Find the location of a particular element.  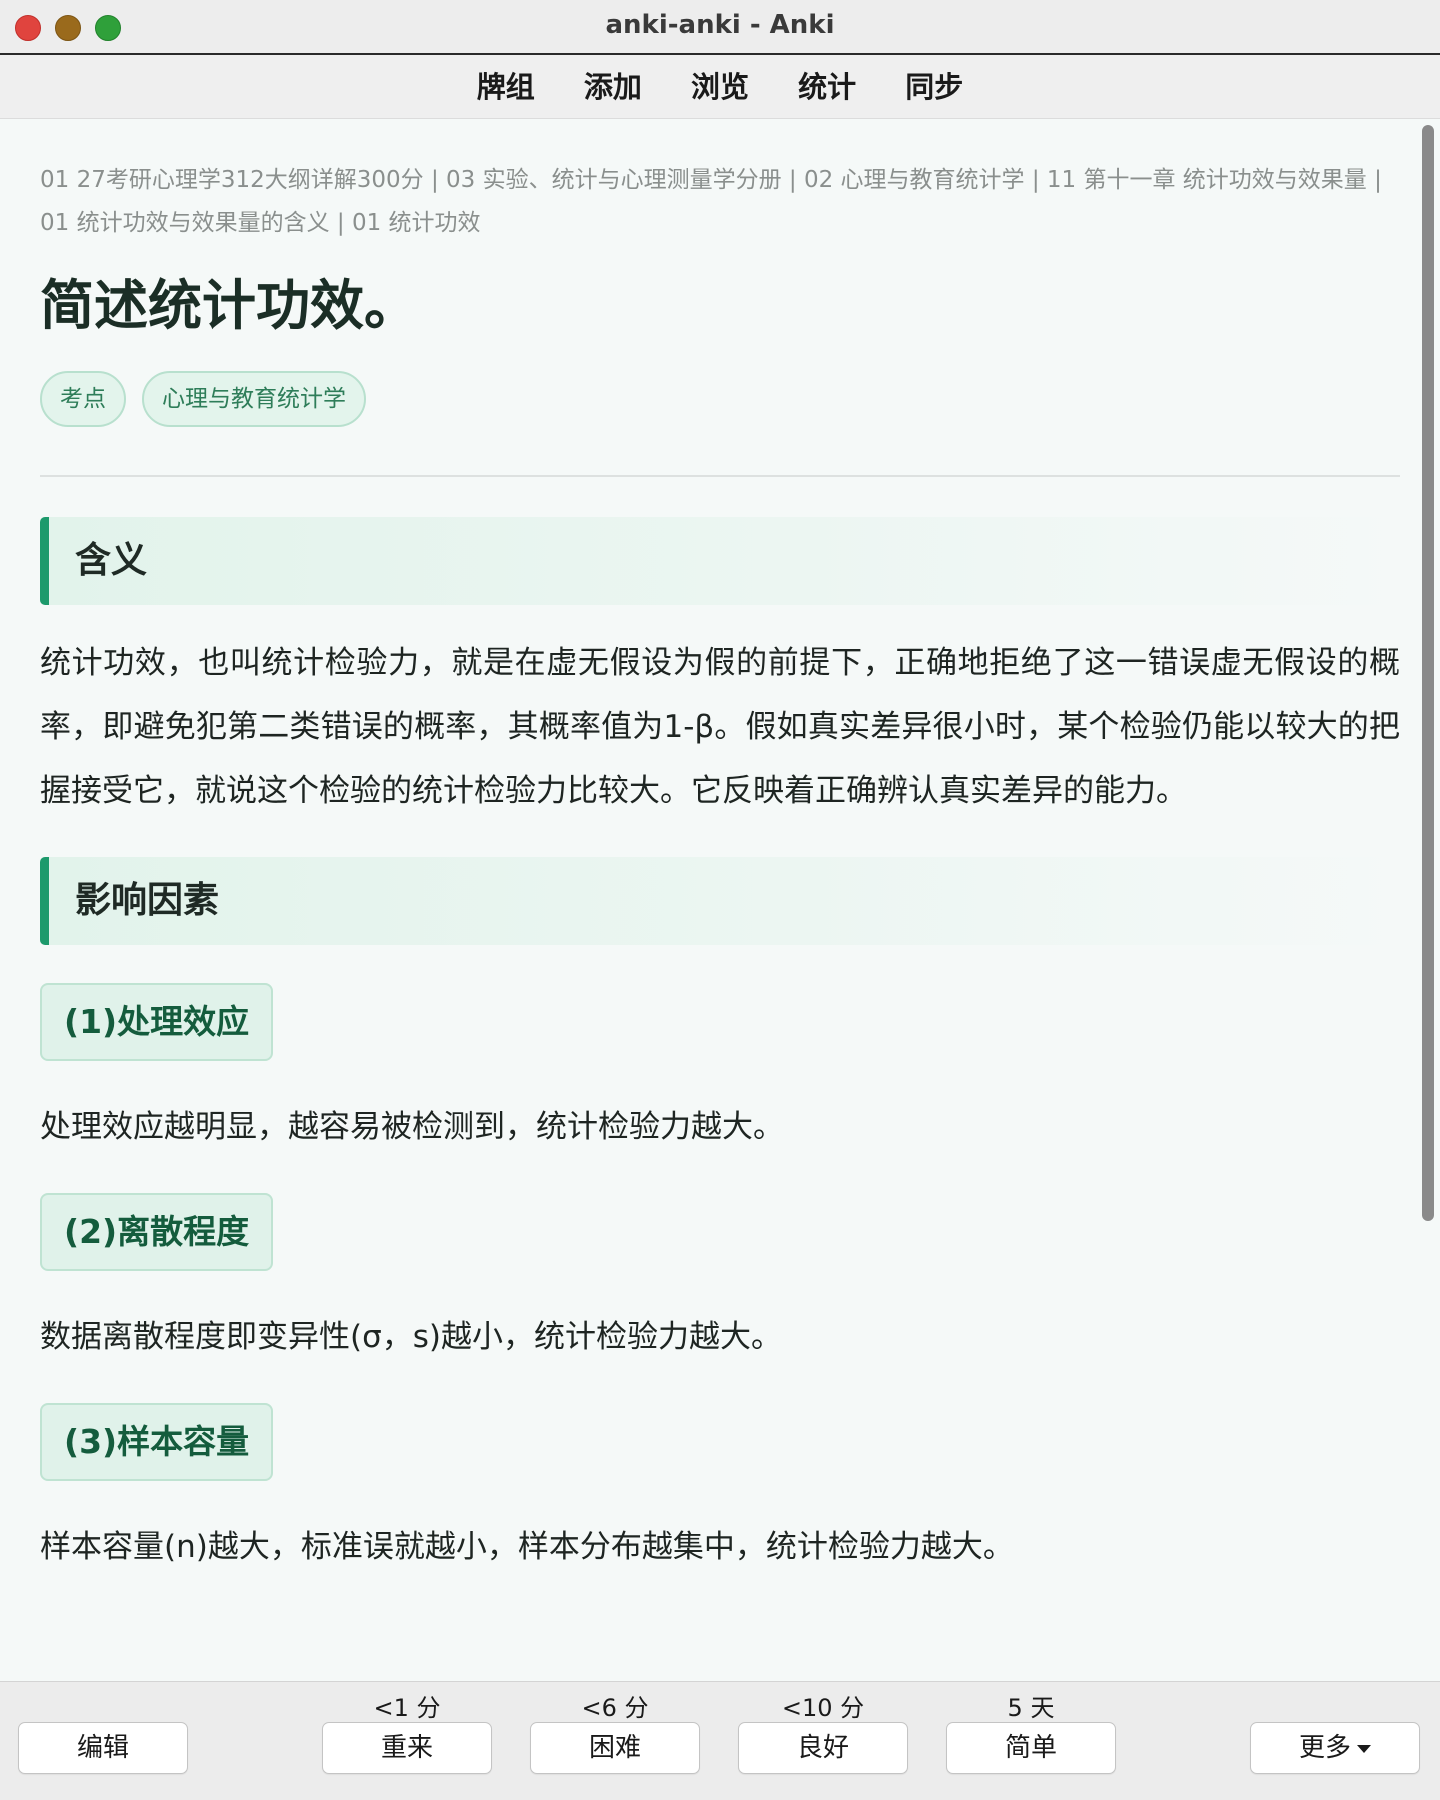

again-interval: <1 分 is located at coordinates (407, 1708).